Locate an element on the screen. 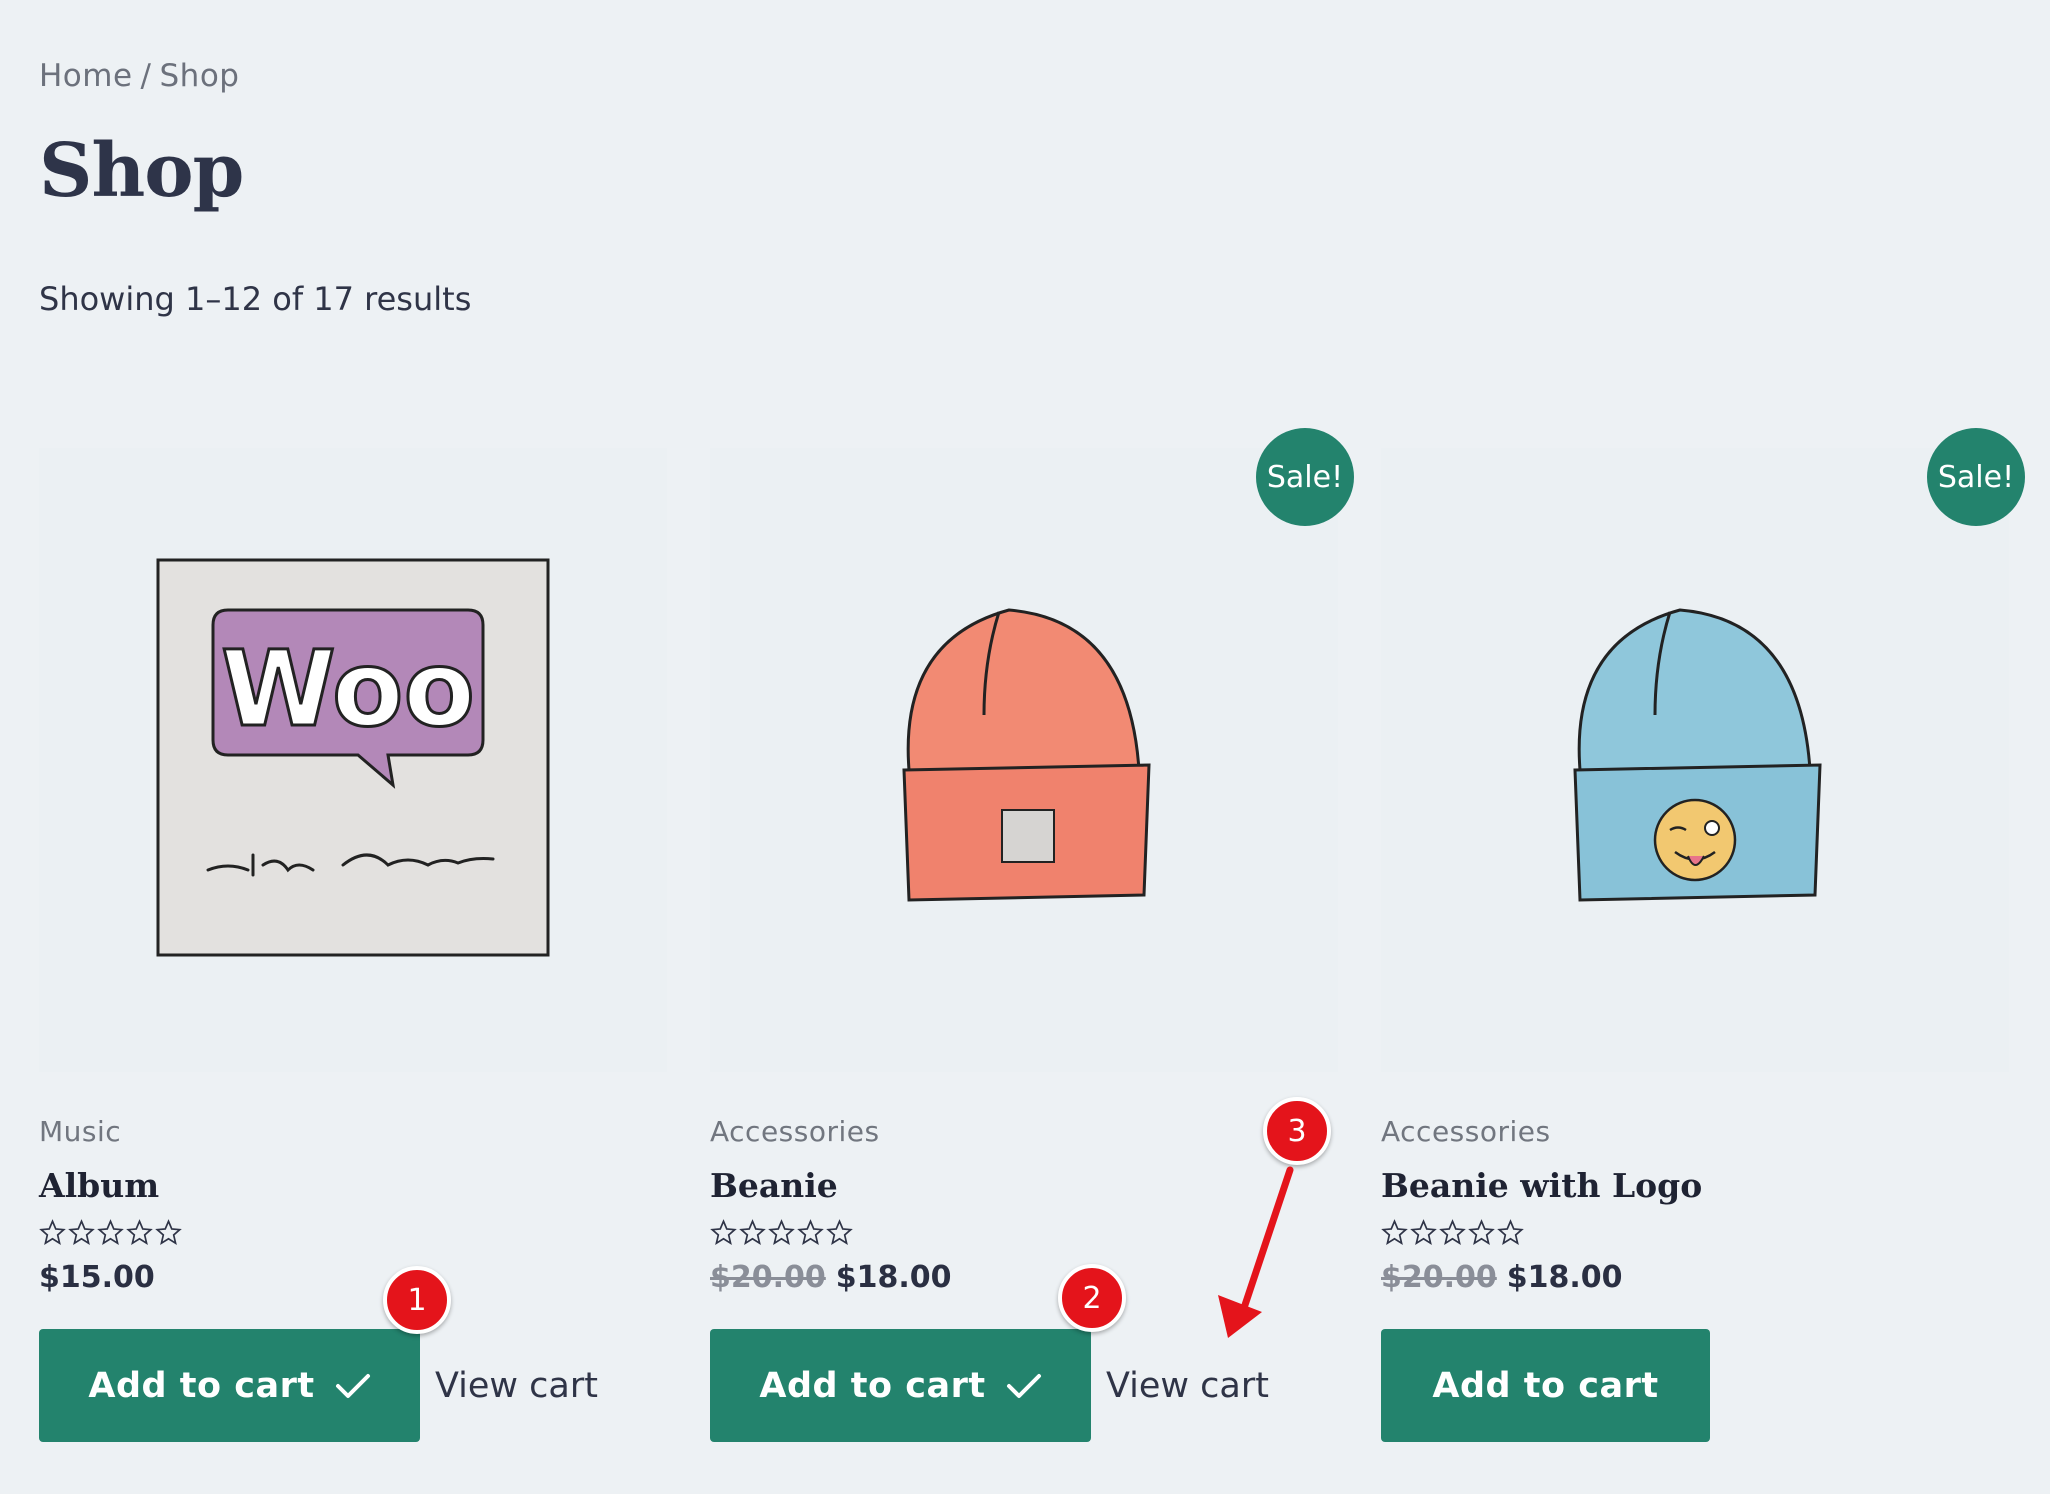 The image size is (2050, 1494). beanie-logo-icon is located at coordinates (1697, 755).